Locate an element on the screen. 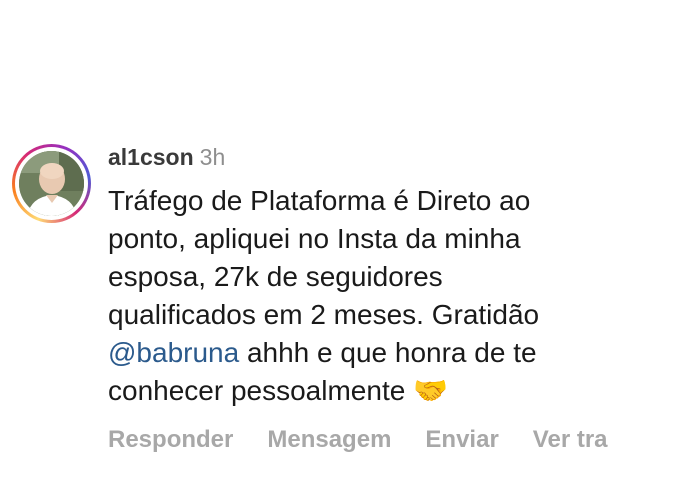 This screenshot has width=675, height=491. comment-line: conhecer pessoalmente 🤝 is located at coordinates (368, 391).